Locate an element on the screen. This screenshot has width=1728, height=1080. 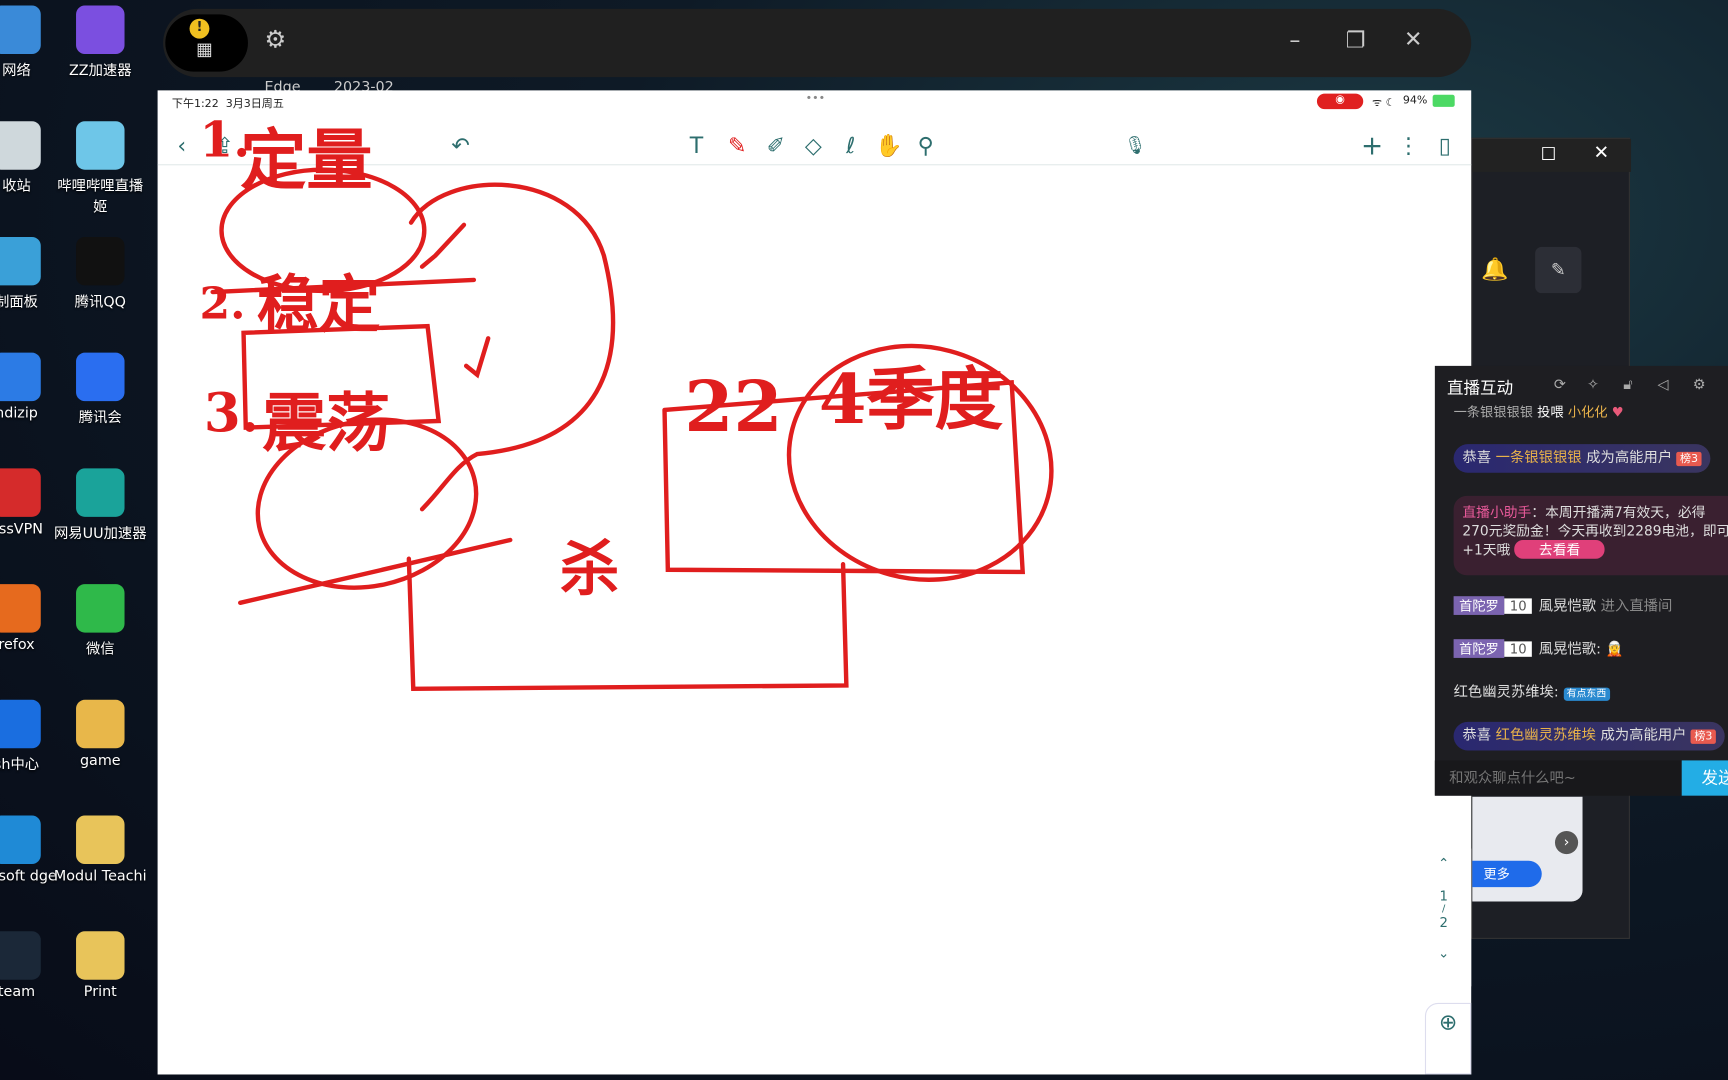
congrats-message: 恭喜 红色幽灵苏维埃 成为高能用户 榜3 is located at coordinates (1589, 736).